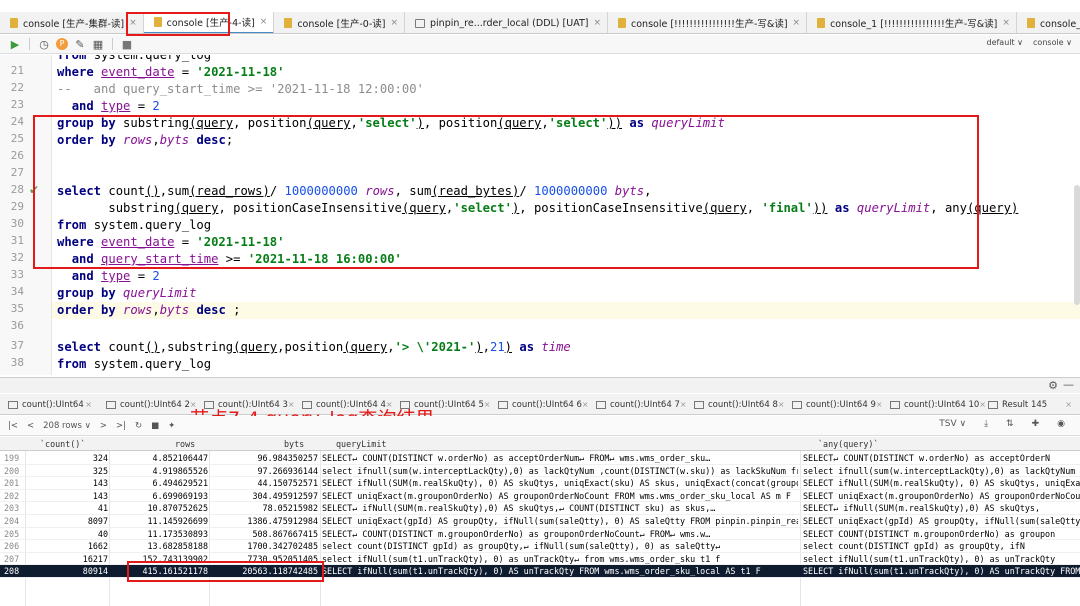  Describe the element at coordinates (1048, 22) in the screenshot. I see `editor-tab: console_2 [!!!!!!!!!!!!!!!!生产-写&读]×` at that location.